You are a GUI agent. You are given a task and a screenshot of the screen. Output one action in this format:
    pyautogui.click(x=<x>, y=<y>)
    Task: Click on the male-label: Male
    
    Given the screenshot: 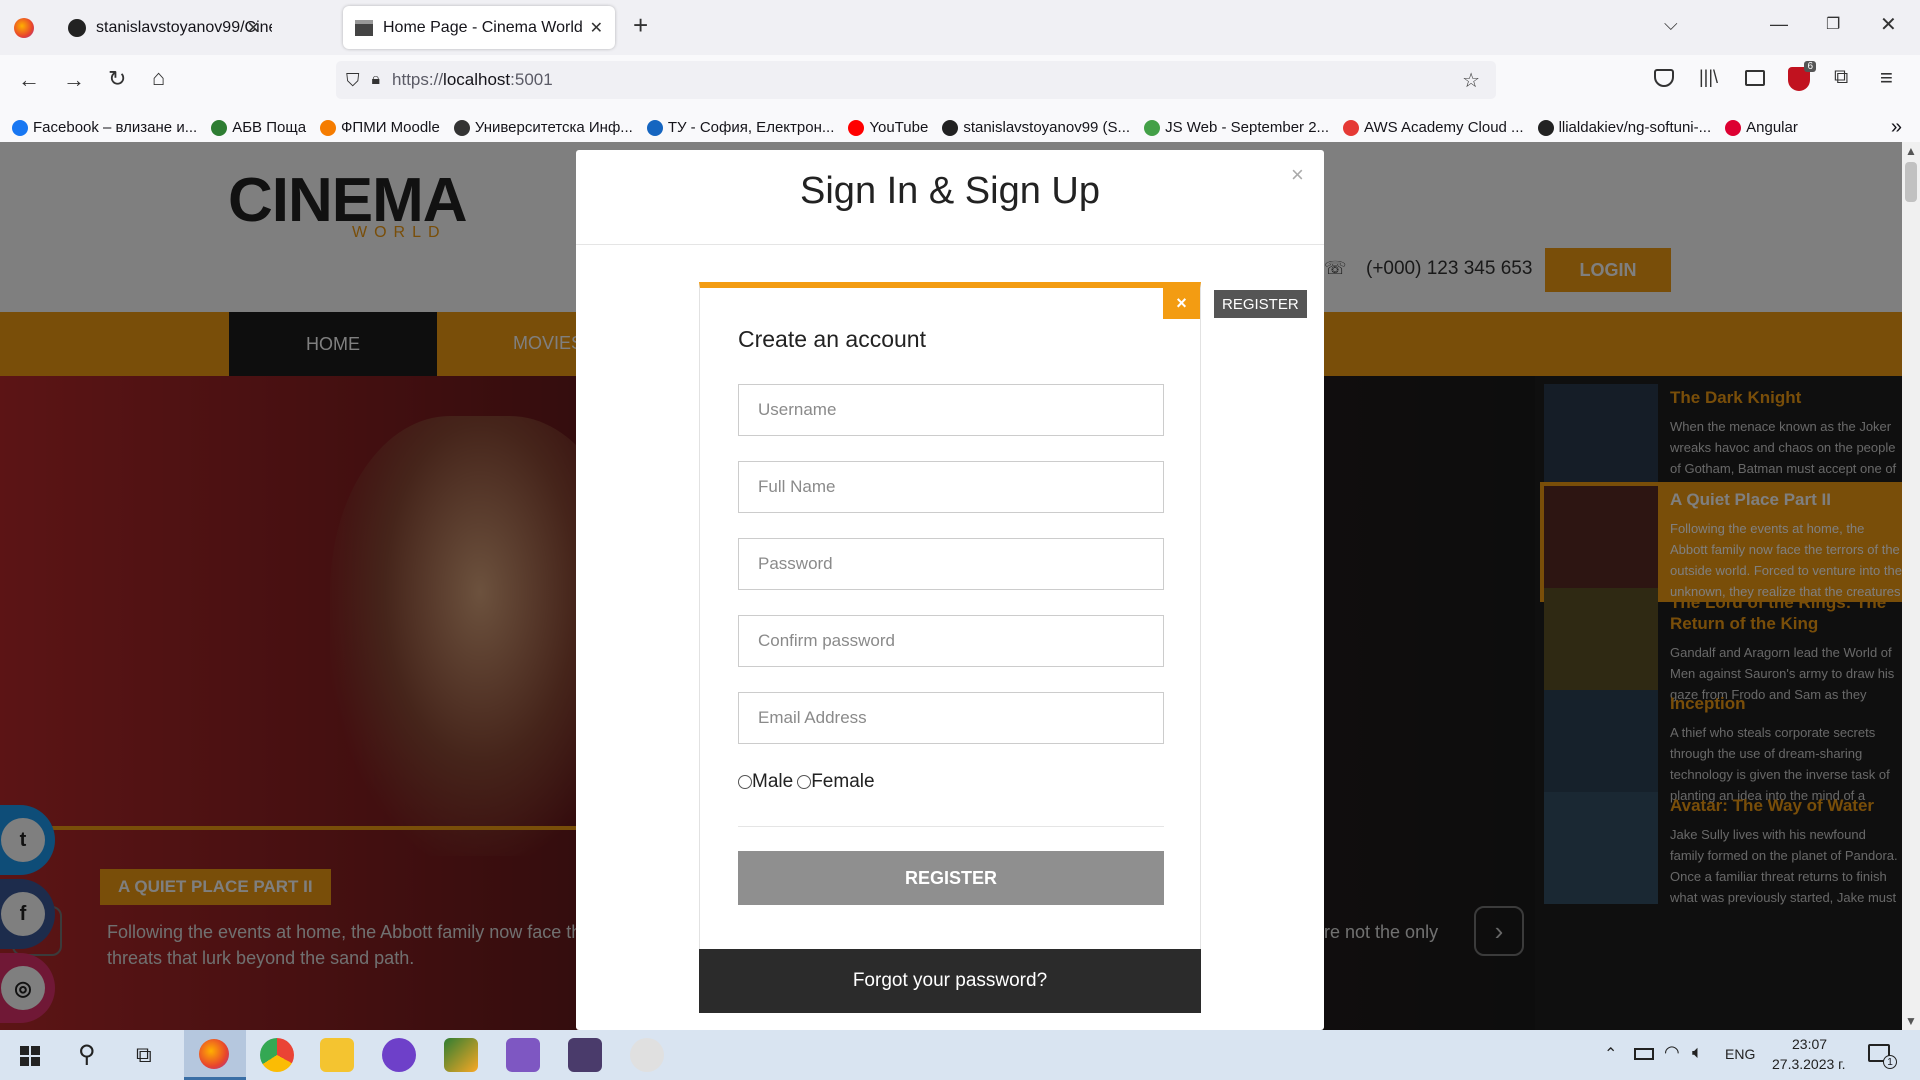 What is the action you would take?
    pyautogui.click(x=772, y=782)
    